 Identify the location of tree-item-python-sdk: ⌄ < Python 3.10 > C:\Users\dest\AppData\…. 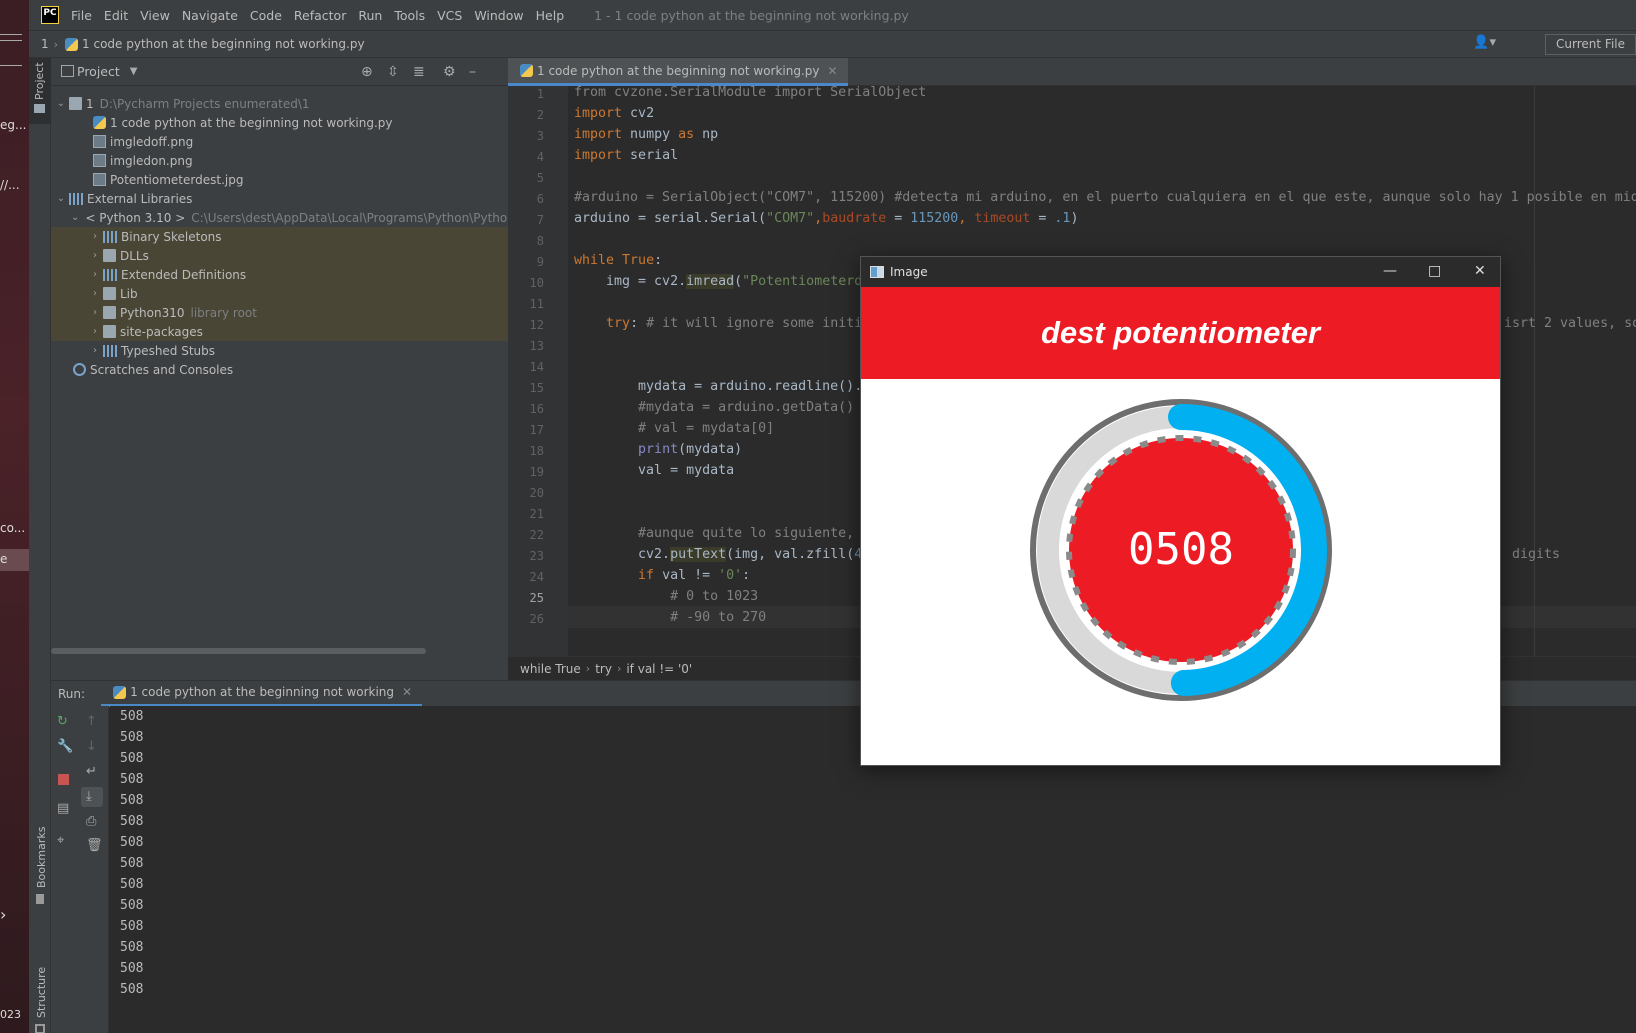
(290, 217).